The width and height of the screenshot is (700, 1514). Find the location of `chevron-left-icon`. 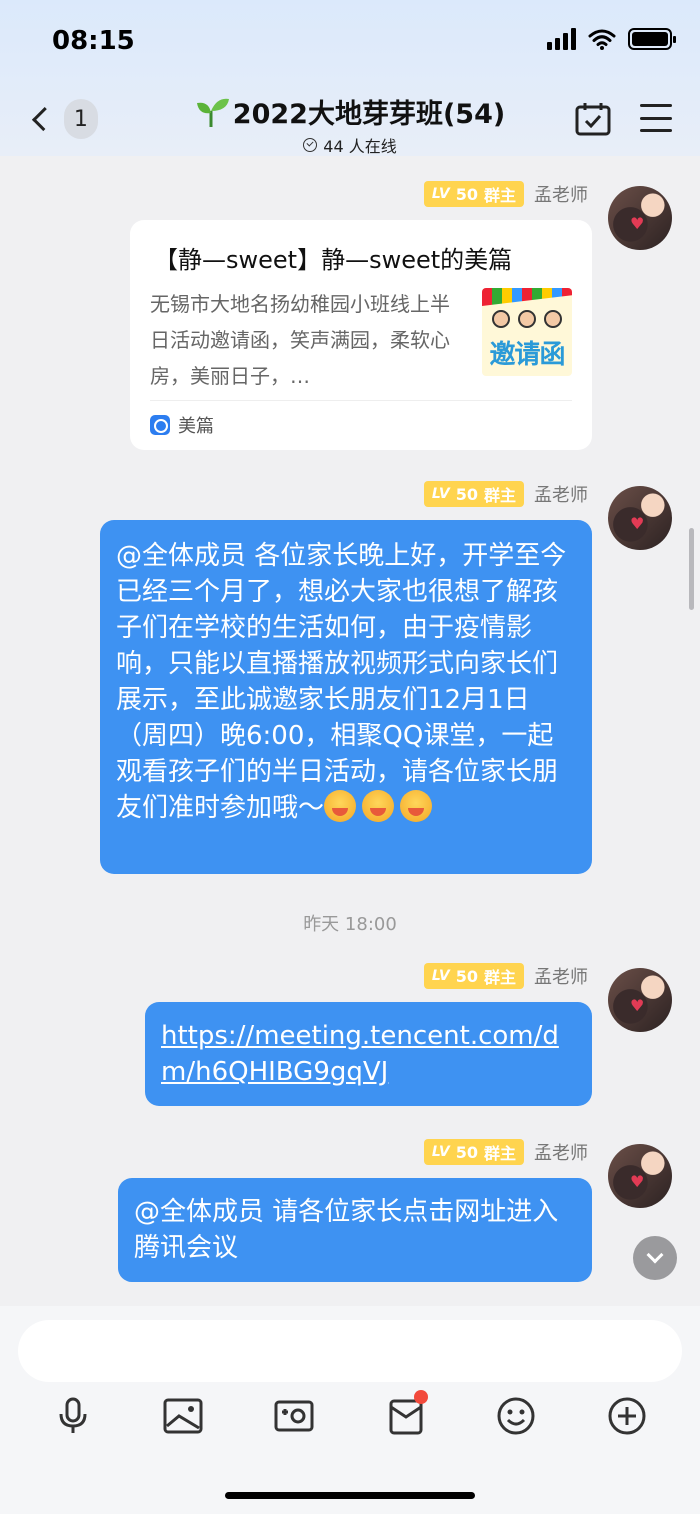

chevron-left-icon is located at coordinates (43, 119).